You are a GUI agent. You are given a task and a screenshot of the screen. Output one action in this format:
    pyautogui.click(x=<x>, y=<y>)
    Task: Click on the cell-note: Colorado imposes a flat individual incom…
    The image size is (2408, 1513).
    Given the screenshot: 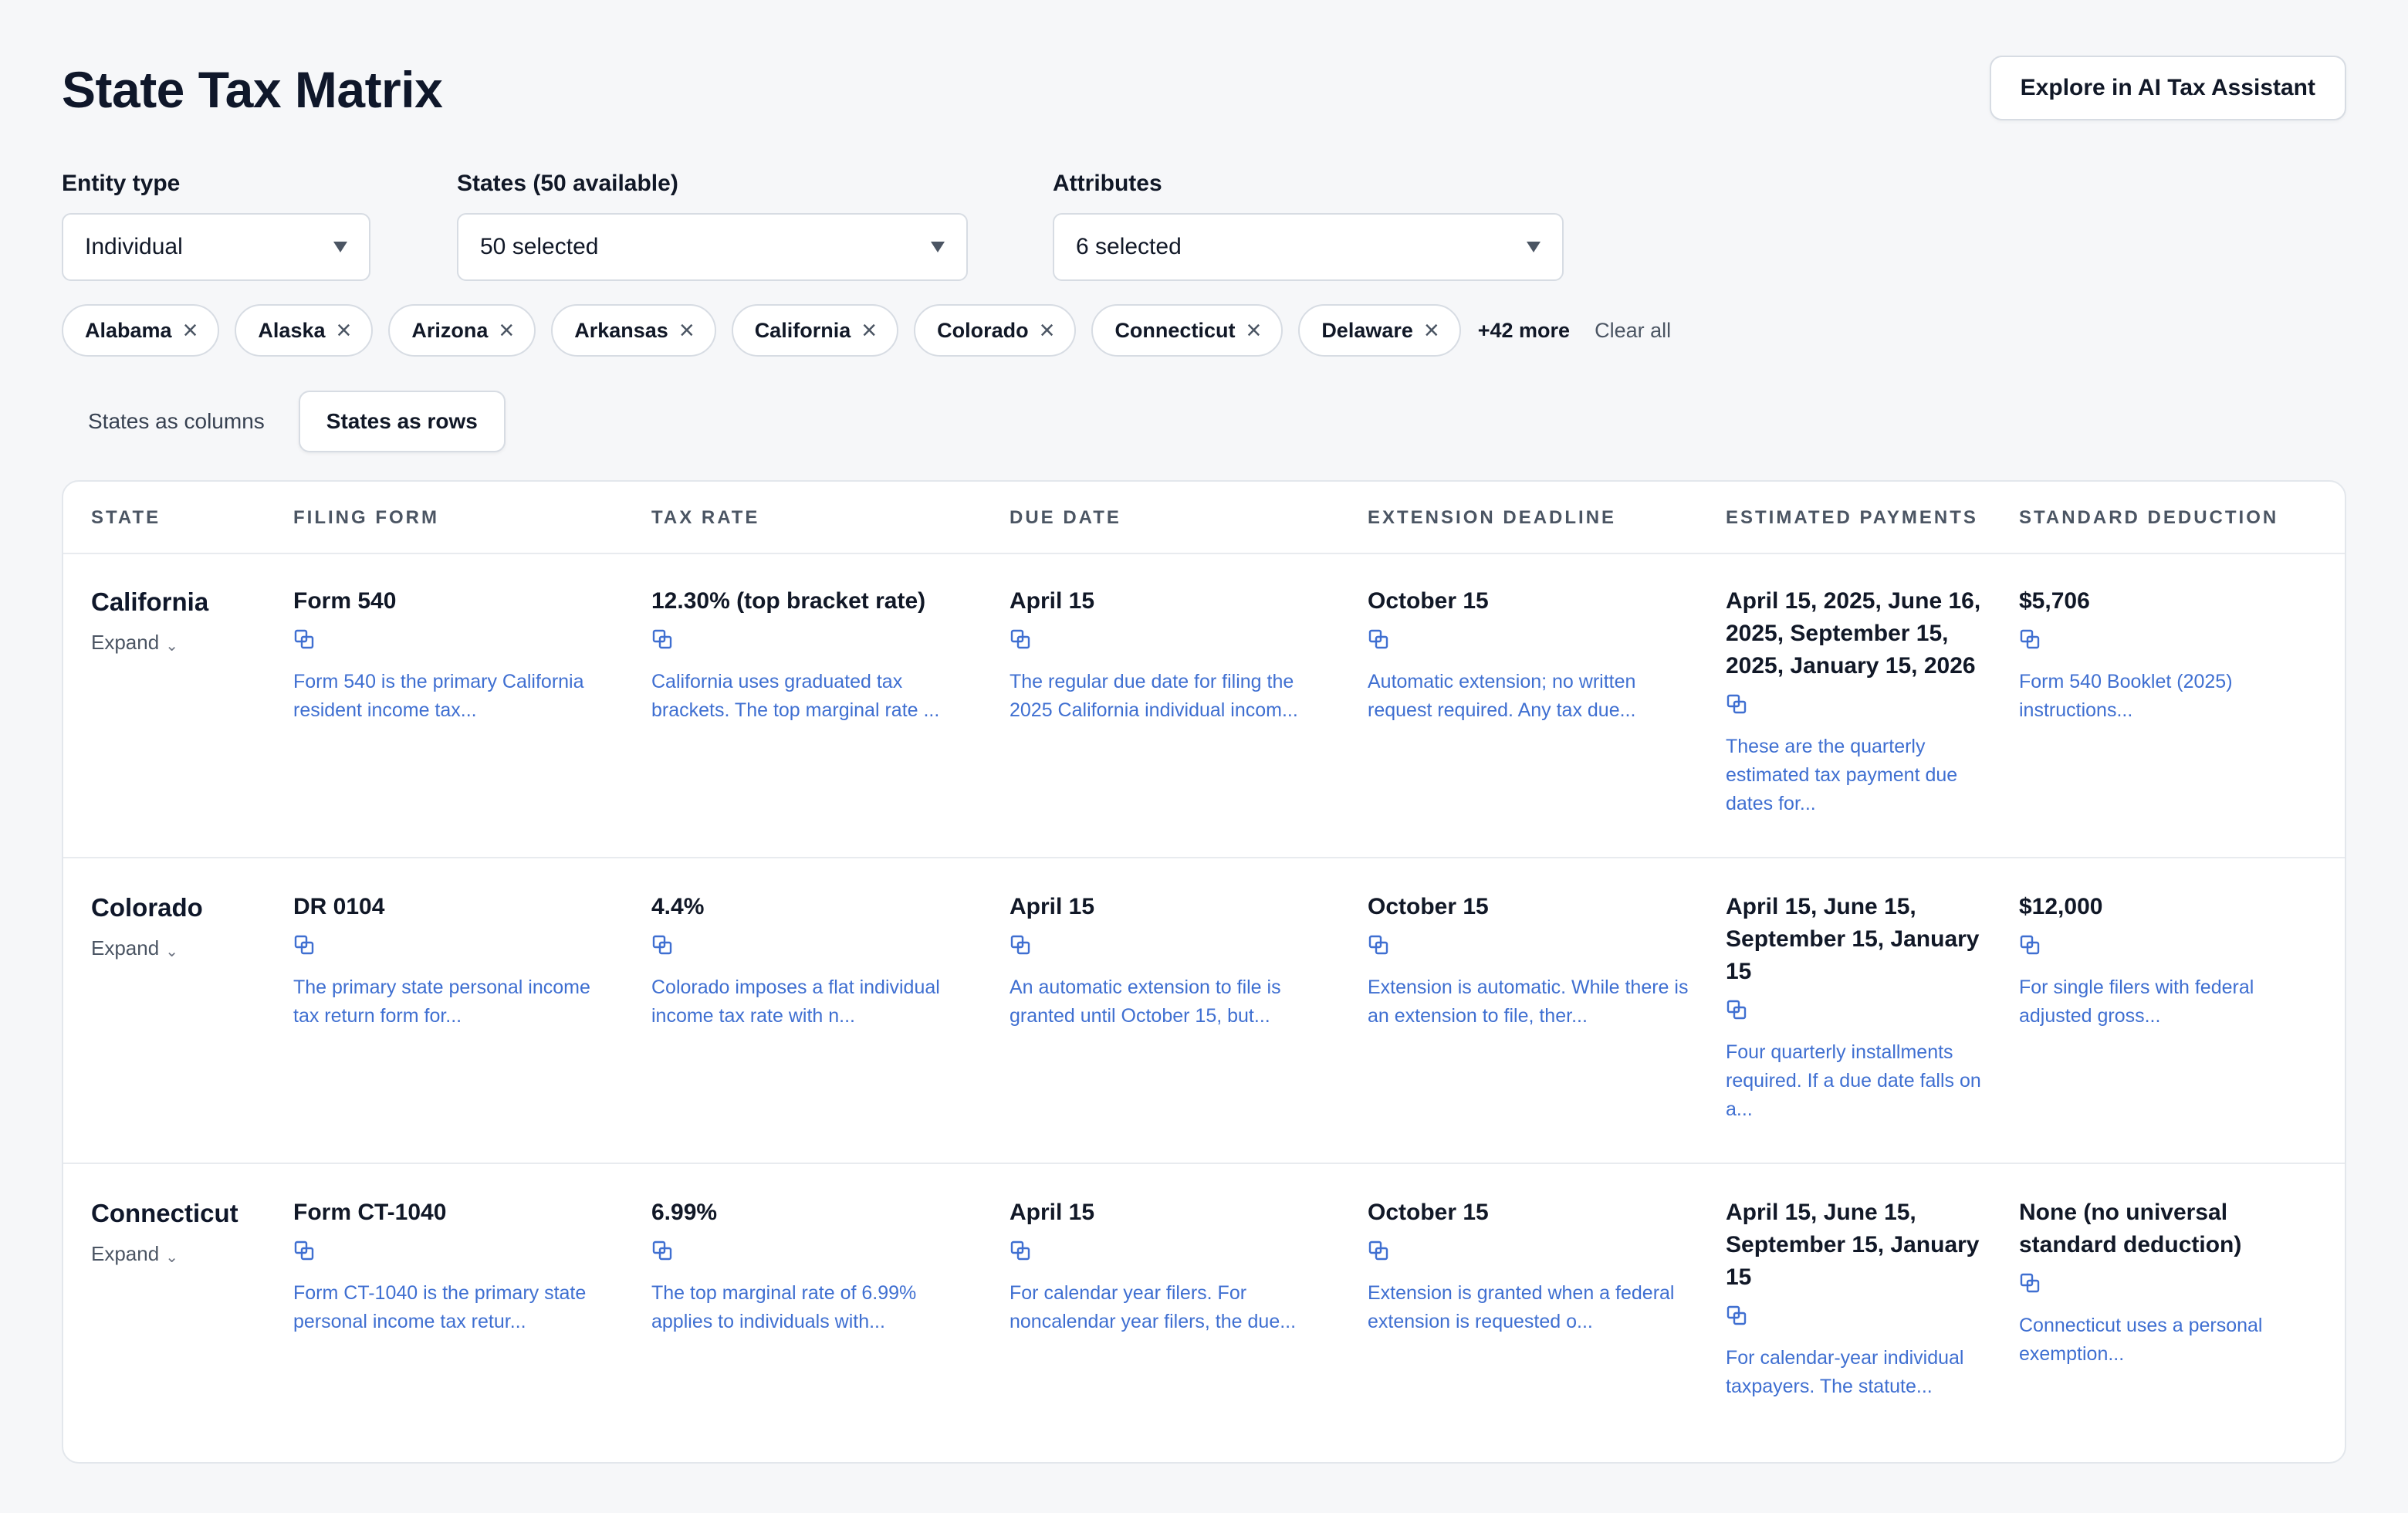 What is the action you would take?
    pyautogui.click(x=813, y=1002)
    